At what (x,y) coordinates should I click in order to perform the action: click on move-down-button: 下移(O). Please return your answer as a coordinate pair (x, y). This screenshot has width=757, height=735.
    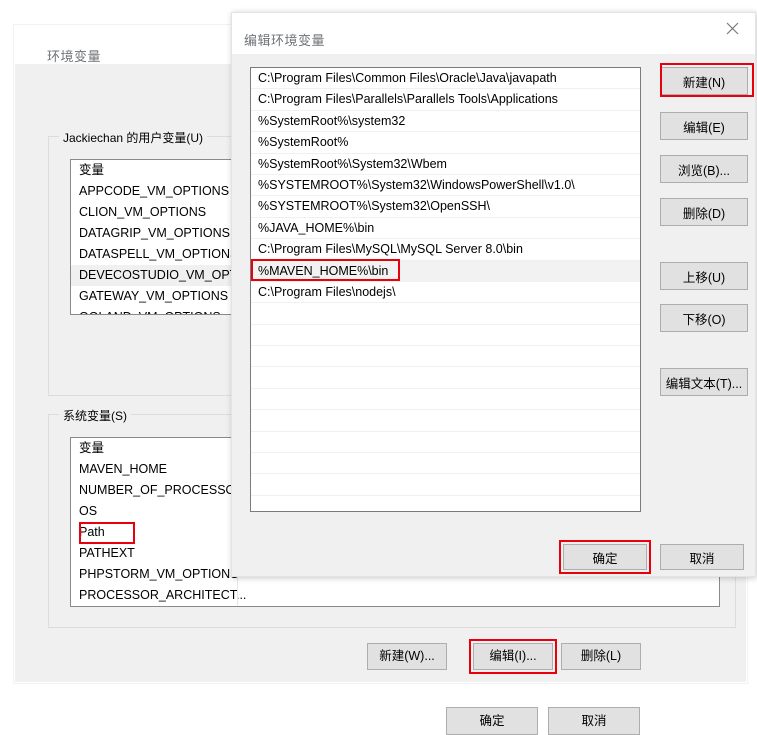
    Looking at the image, I should click on (704, 318).